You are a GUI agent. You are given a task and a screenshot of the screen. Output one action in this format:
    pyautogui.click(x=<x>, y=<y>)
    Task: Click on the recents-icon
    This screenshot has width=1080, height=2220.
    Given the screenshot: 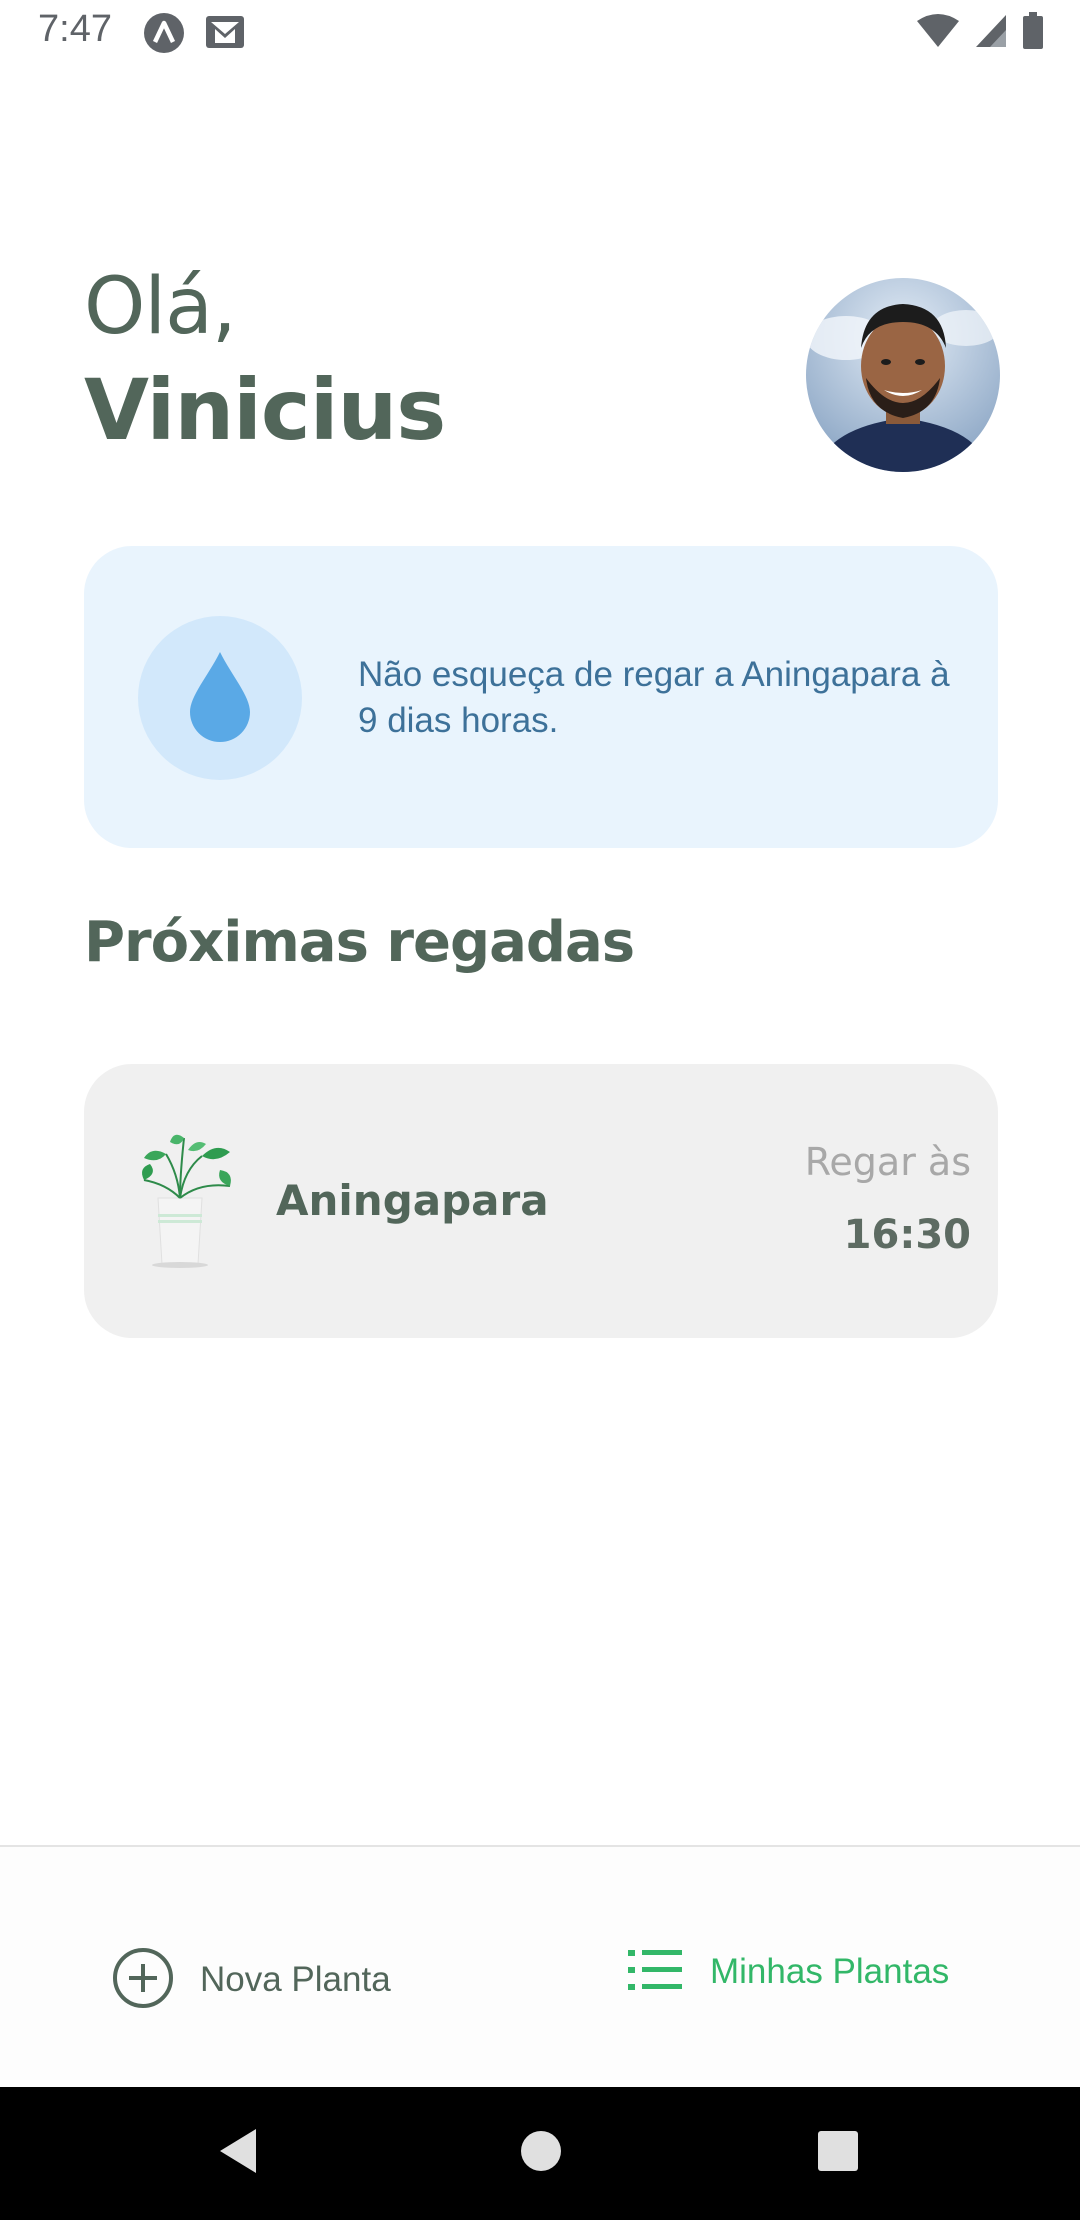 What is the action you would take?
    pyautogui.click(x=838, y=2153)
    